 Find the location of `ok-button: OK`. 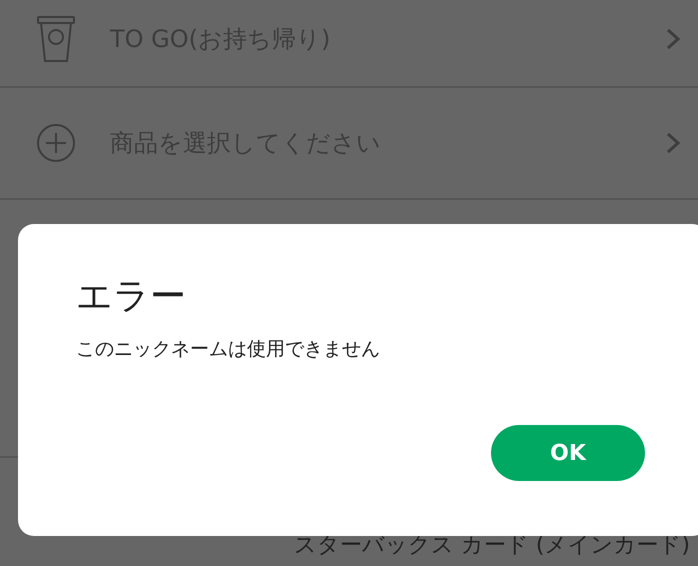

ok-button: OK is located at coordinates (568, 453).